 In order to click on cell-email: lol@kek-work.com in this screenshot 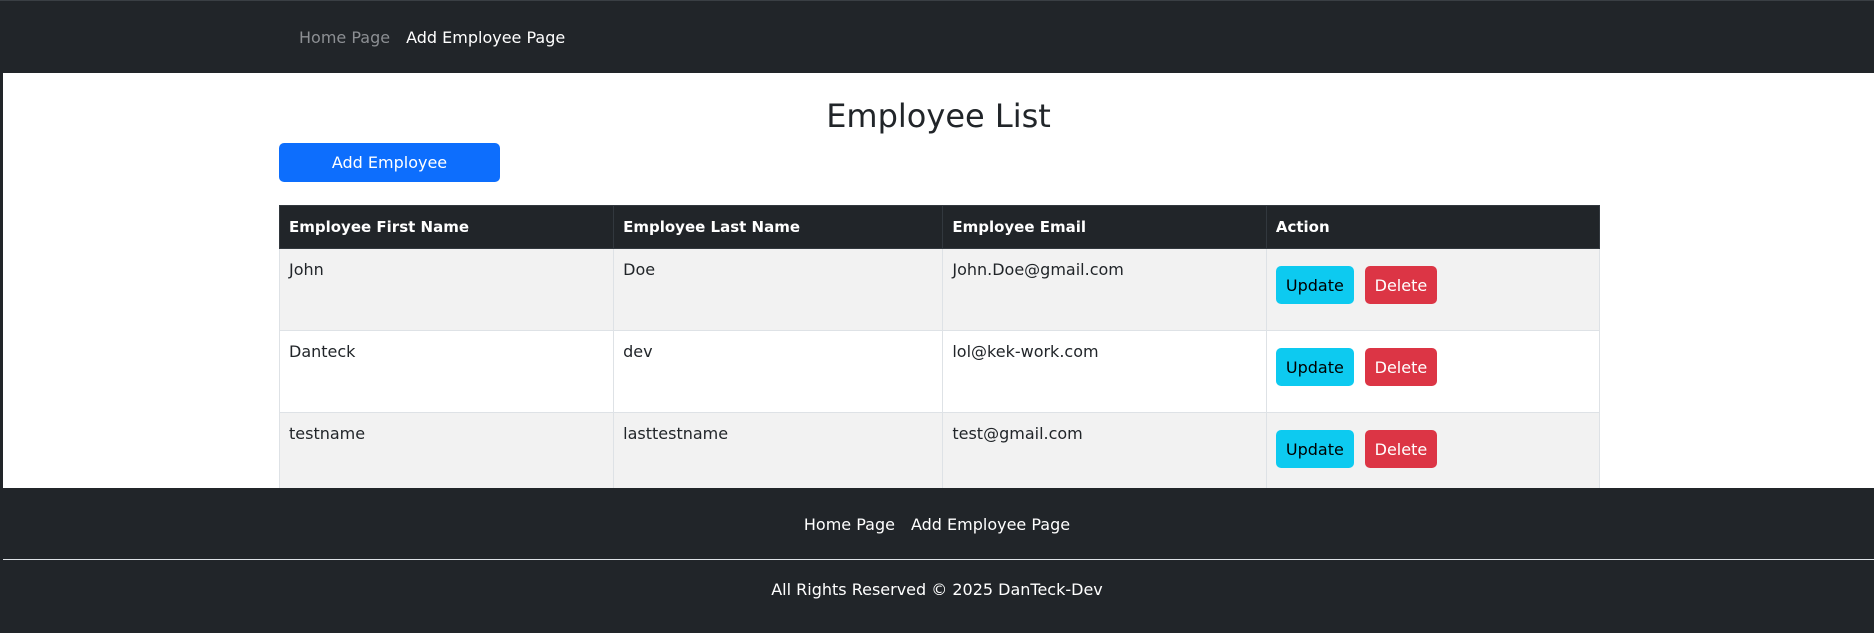, I will do `click(1104, 371)`.